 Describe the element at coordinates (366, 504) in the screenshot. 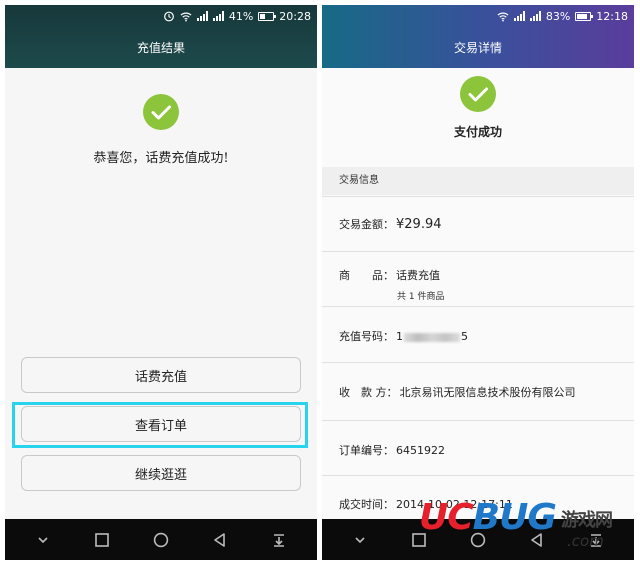

I see `row-label: 成交时间：` at that location.